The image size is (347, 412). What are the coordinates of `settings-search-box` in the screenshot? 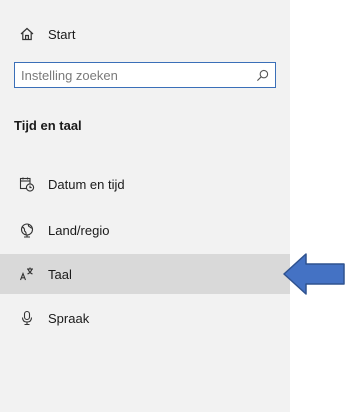 It's located at (145, 75).